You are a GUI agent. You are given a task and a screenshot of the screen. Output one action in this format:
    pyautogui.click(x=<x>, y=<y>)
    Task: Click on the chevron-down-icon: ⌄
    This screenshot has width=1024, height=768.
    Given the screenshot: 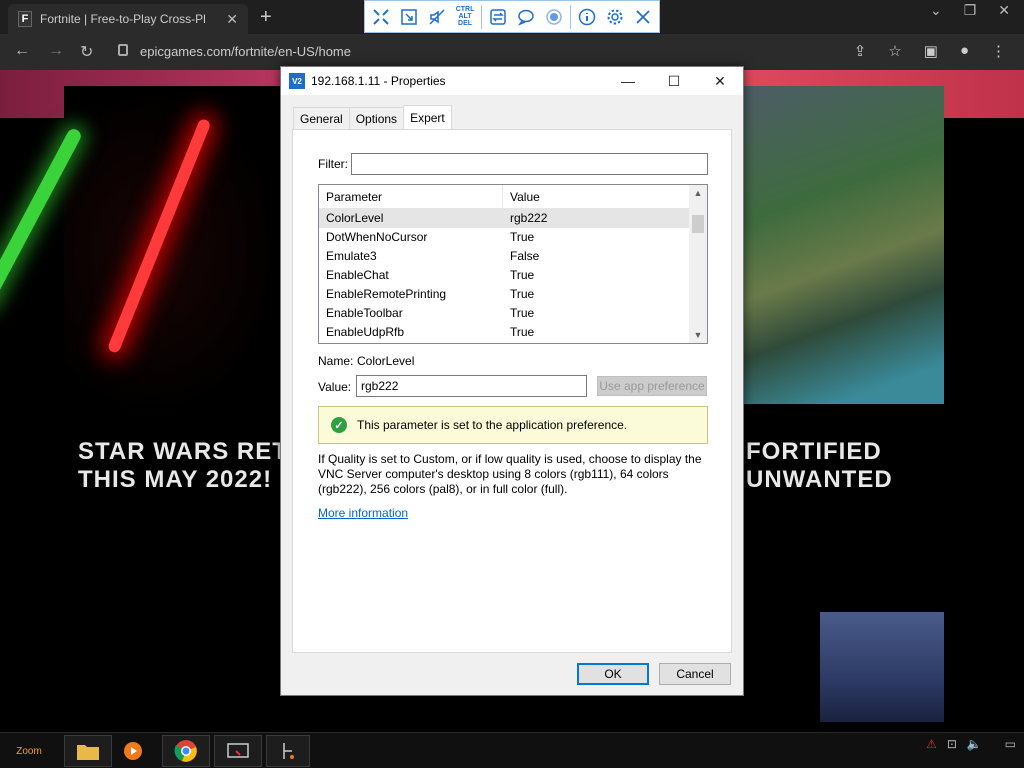 What is the action you would take?
    pyautogui.click(x=936, y=10)
    